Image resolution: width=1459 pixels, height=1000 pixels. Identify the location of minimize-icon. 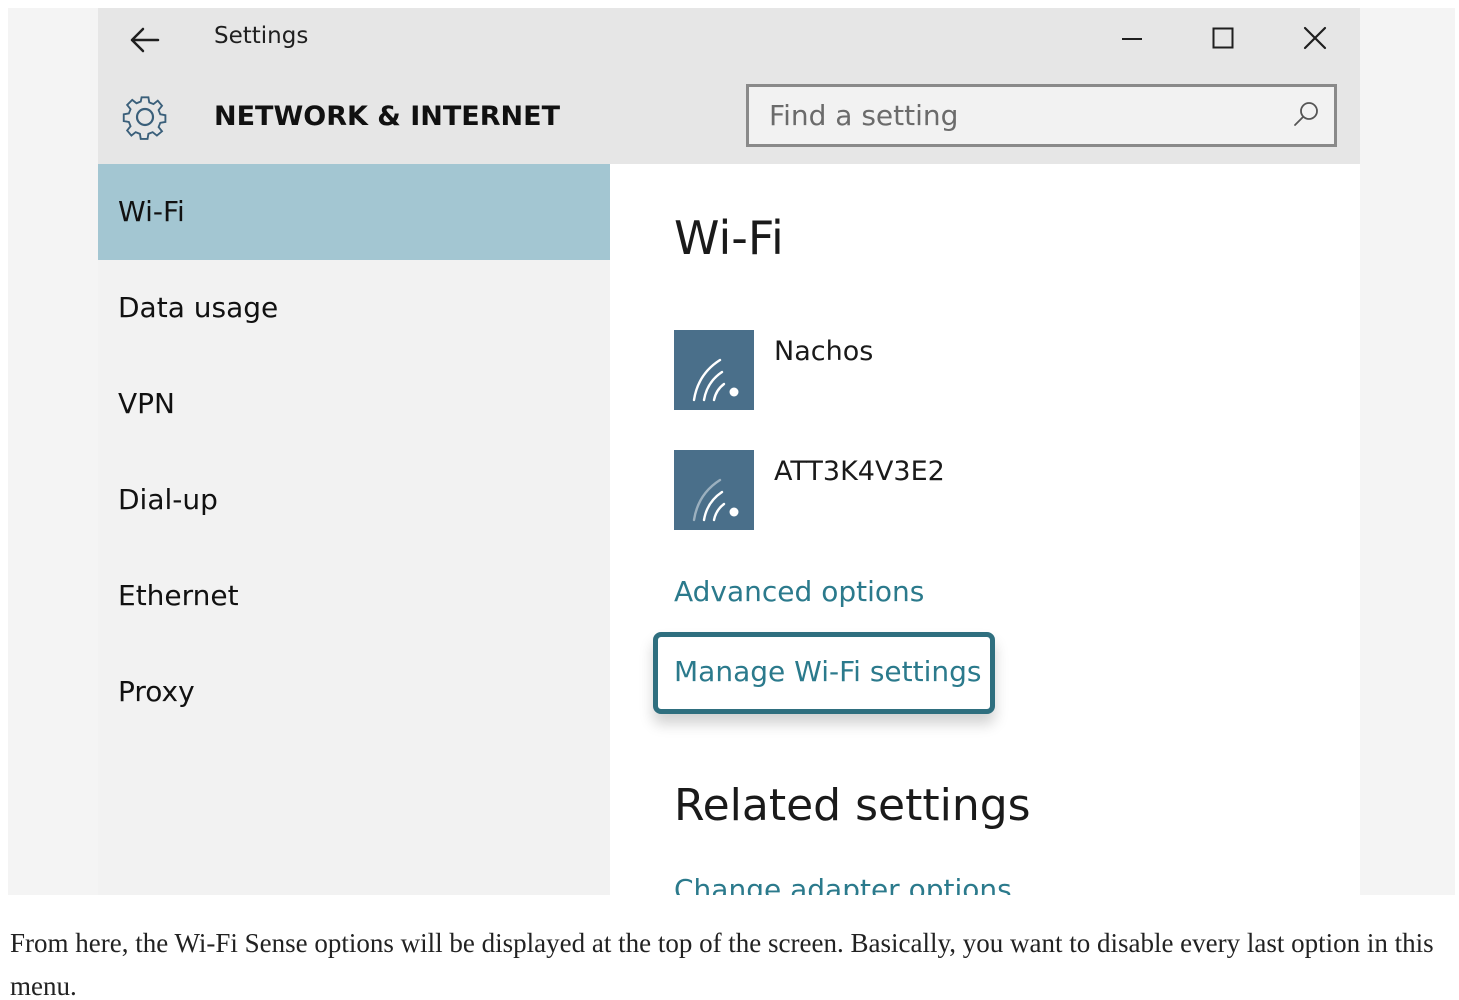
(1132, 39).